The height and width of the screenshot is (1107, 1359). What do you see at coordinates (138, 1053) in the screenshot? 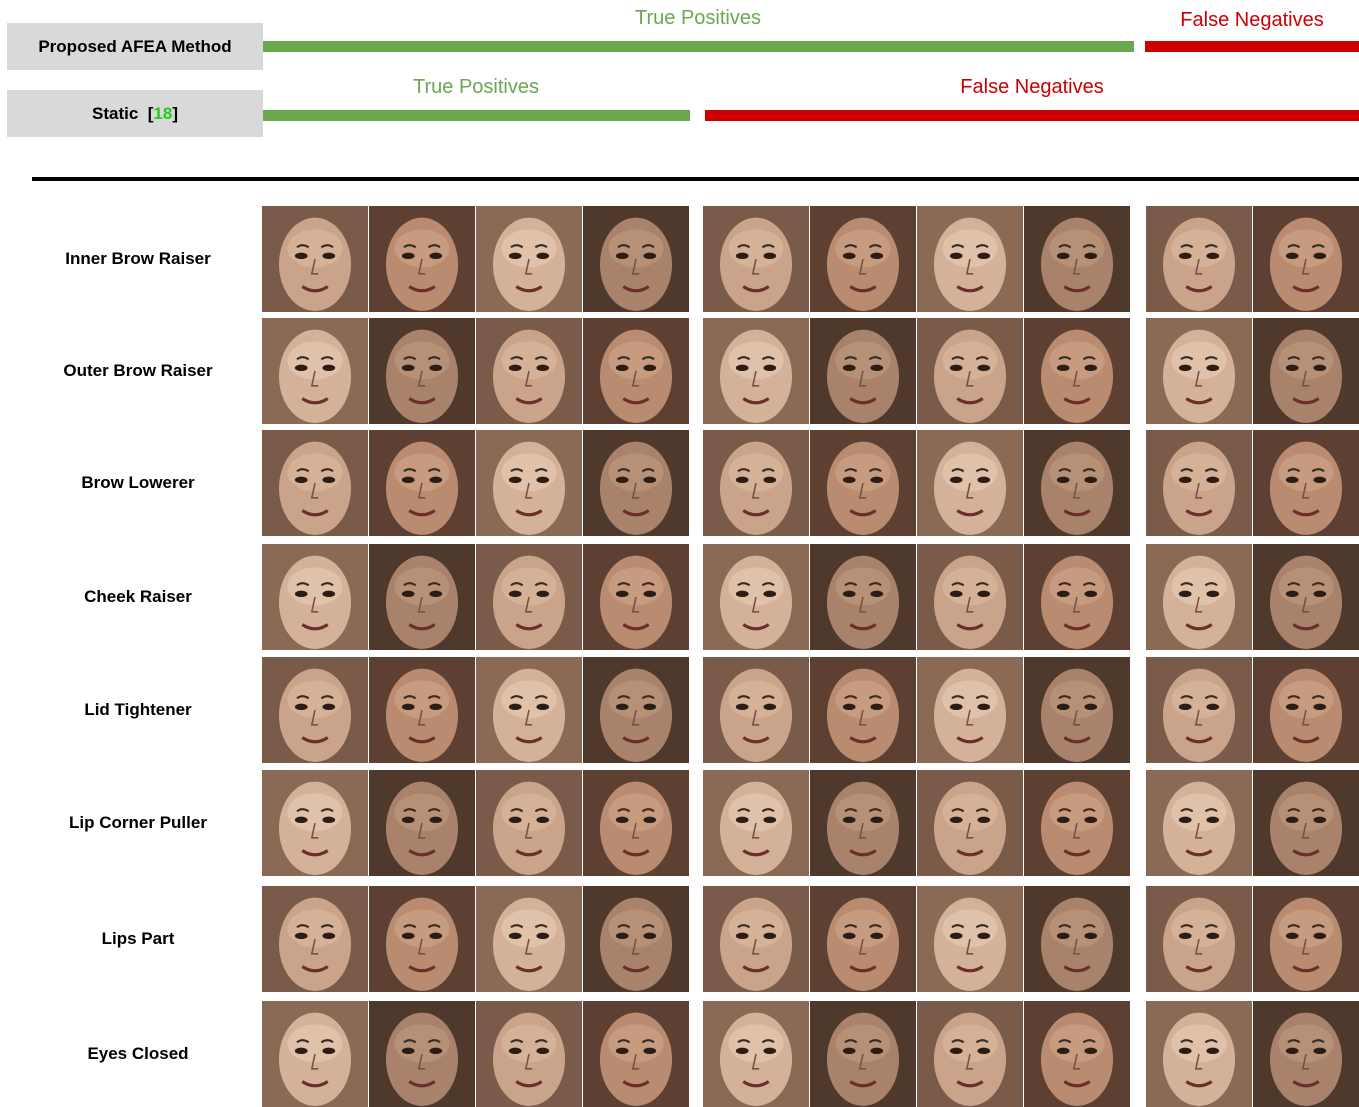
I see `row-label: Eyes Closed` at bounding box center [138, 1053].